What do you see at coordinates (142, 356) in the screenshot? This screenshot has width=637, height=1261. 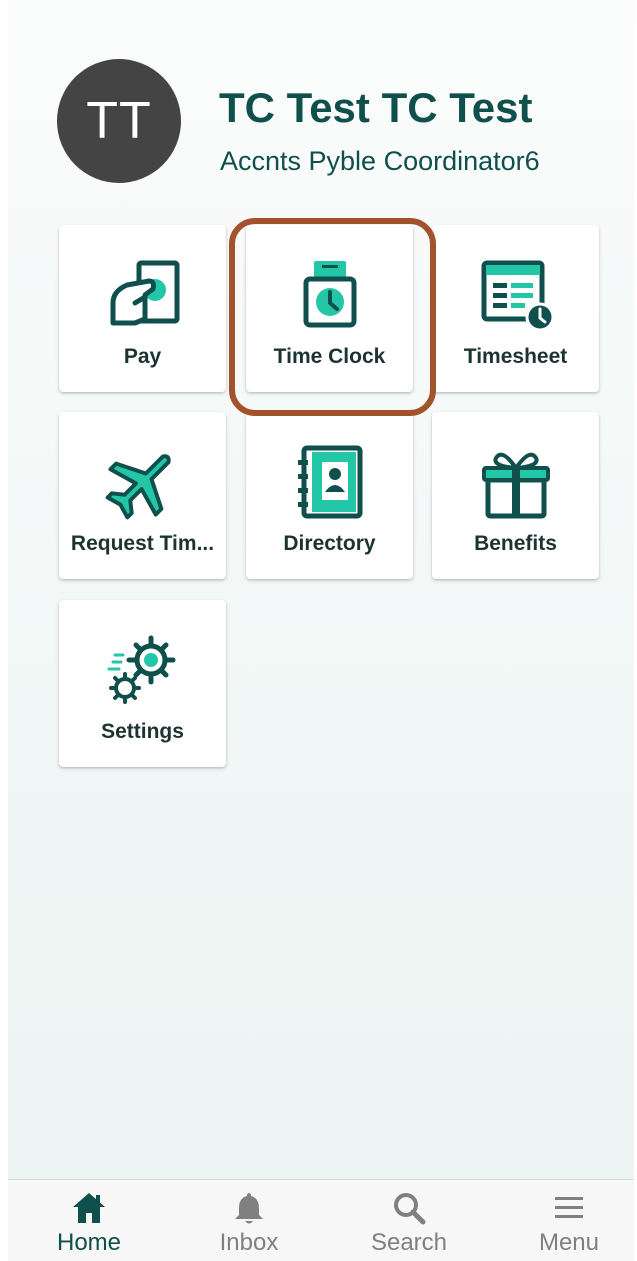 I see `tile-label: Pay` at bounding box center [142, 356].